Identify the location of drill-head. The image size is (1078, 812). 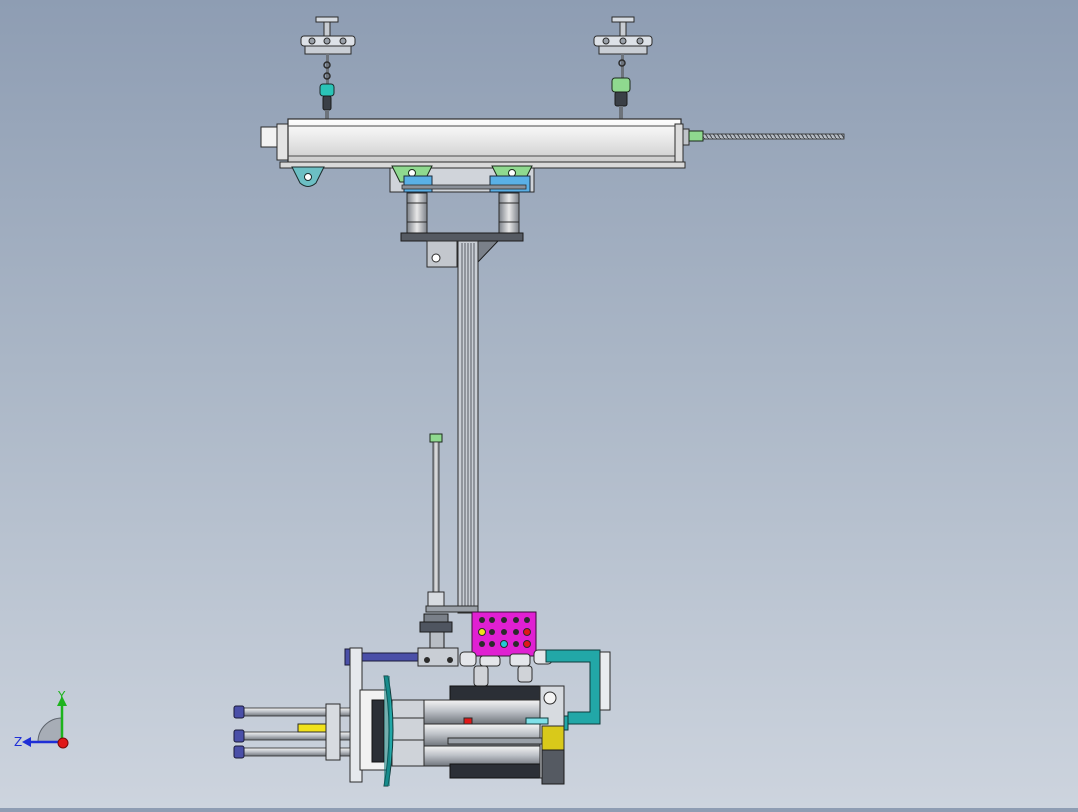
(399, 717).